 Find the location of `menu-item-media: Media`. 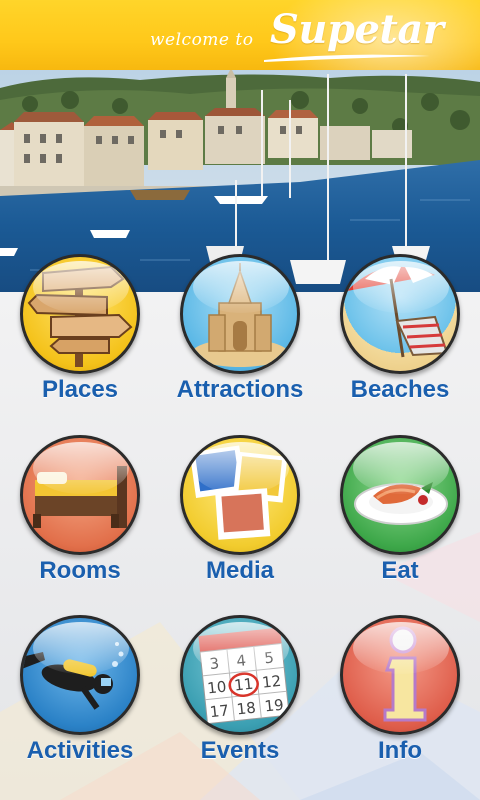

menu-item-media: Media is located at coordinates (240, 515).